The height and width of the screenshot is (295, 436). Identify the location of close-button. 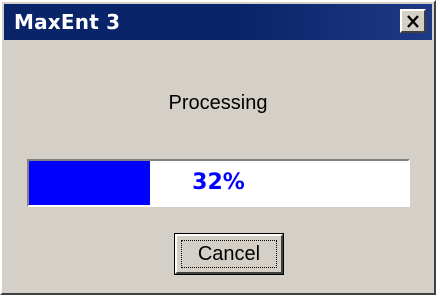
(413, 21).